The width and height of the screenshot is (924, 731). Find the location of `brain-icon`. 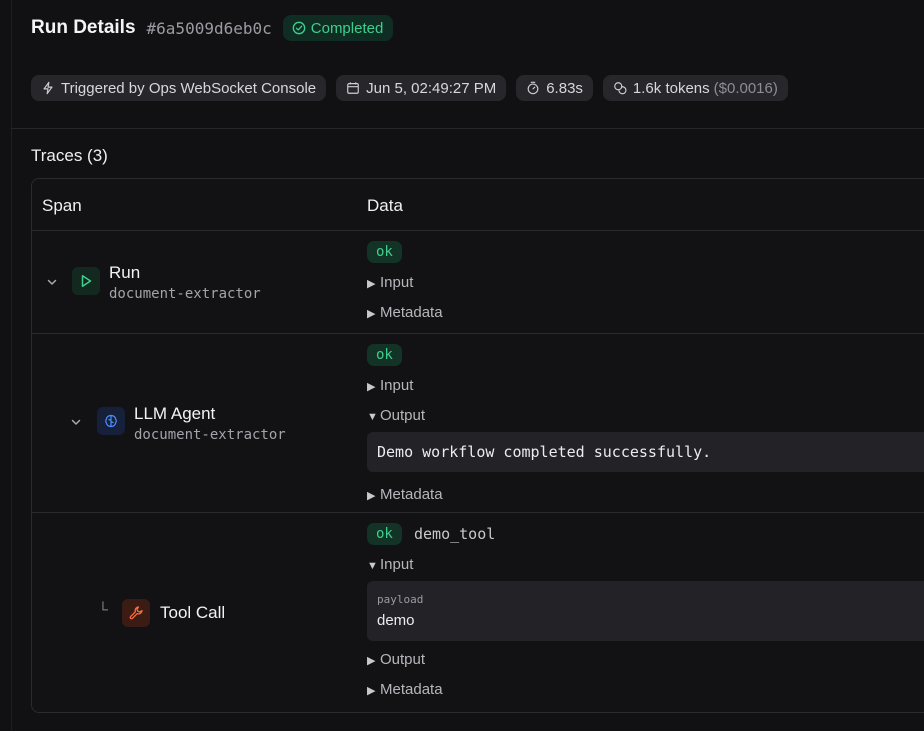

brain-icon is located at coordinates (111, 421).